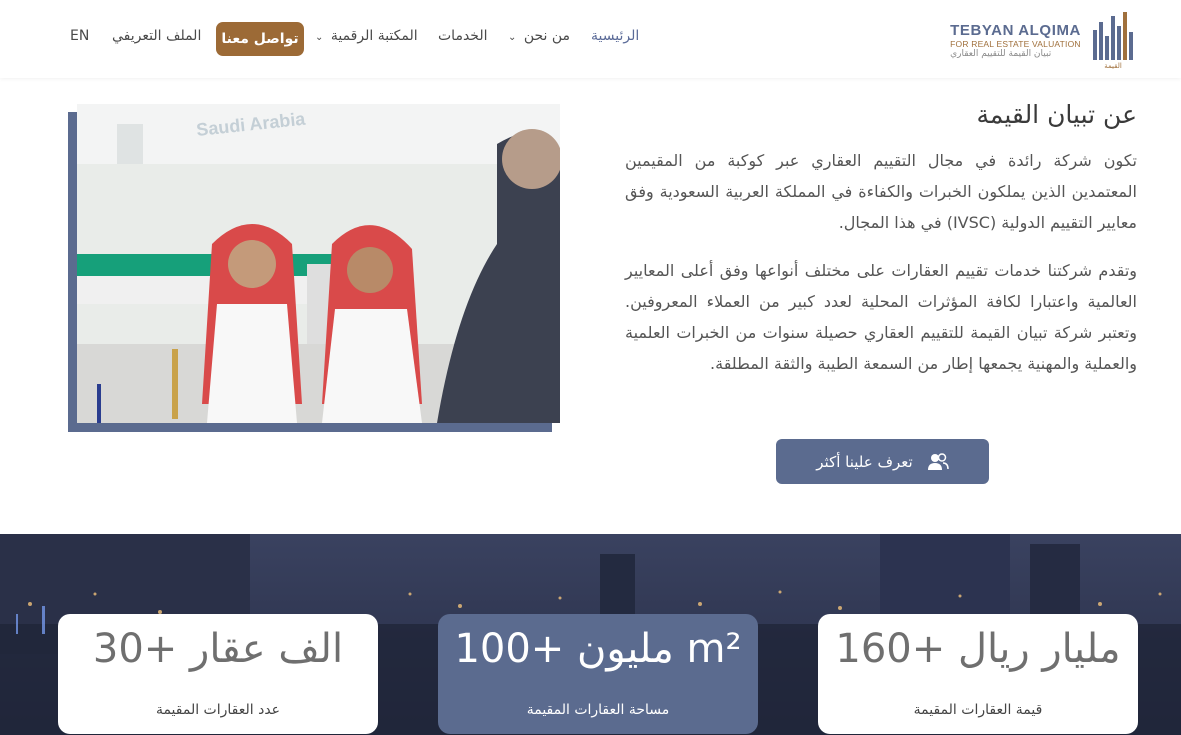 This screenshot has height=735, width=1181. What do you see at coordinates (978, 649) in the screenshot?
I see `stat-value: 160+ مليار ريال` at bounding box center [978, 649].